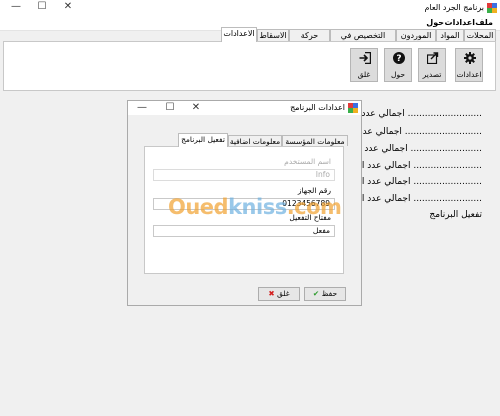 The image size is (500, 416). What do you see at coordinates (470, 58) in the screenshot?
I see `gear-icon` at bounding box center [470, 58].